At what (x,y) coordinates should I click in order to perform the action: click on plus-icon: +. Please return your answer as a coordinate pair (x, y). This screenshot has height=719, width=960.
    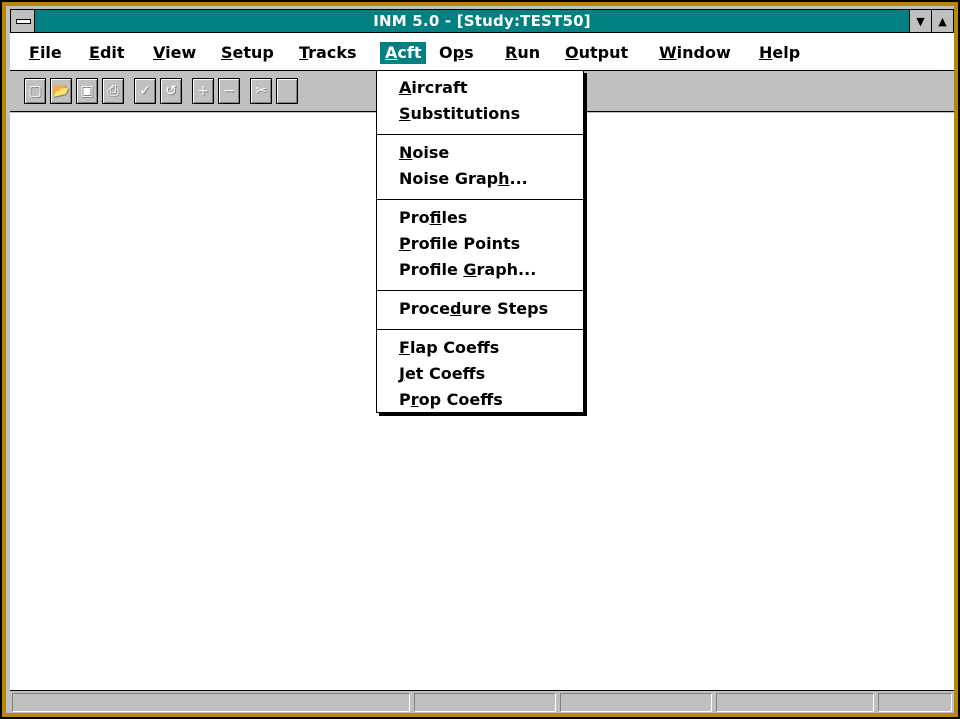
    Looking at the image, I should click on (203, 91).